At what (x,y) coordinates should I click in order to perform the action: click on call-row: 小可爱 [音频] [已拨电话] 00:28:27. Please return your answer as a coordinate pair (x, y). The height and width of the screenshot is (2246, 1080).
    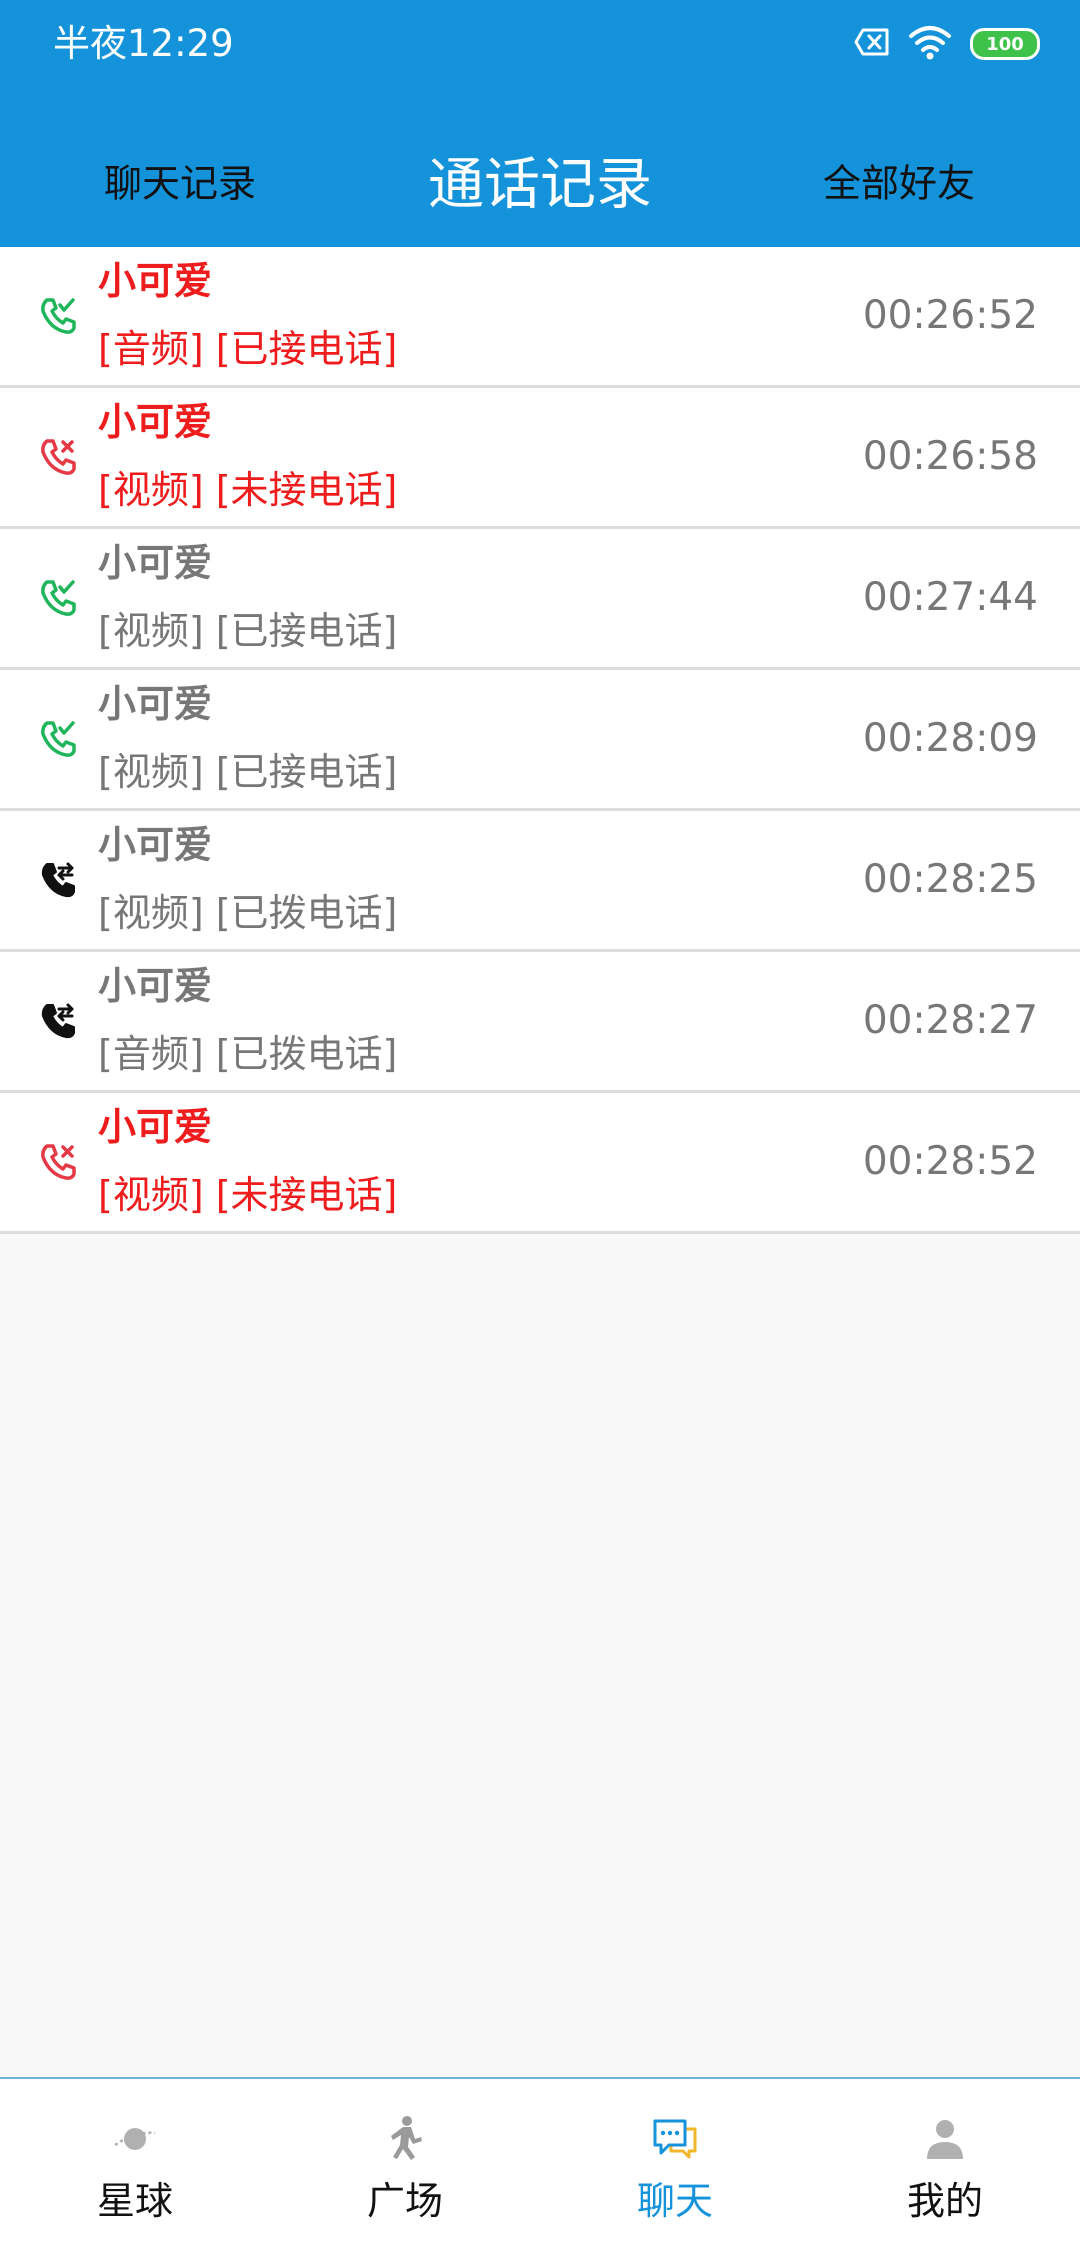
    Looking at the image, I should click on (540, 1022).